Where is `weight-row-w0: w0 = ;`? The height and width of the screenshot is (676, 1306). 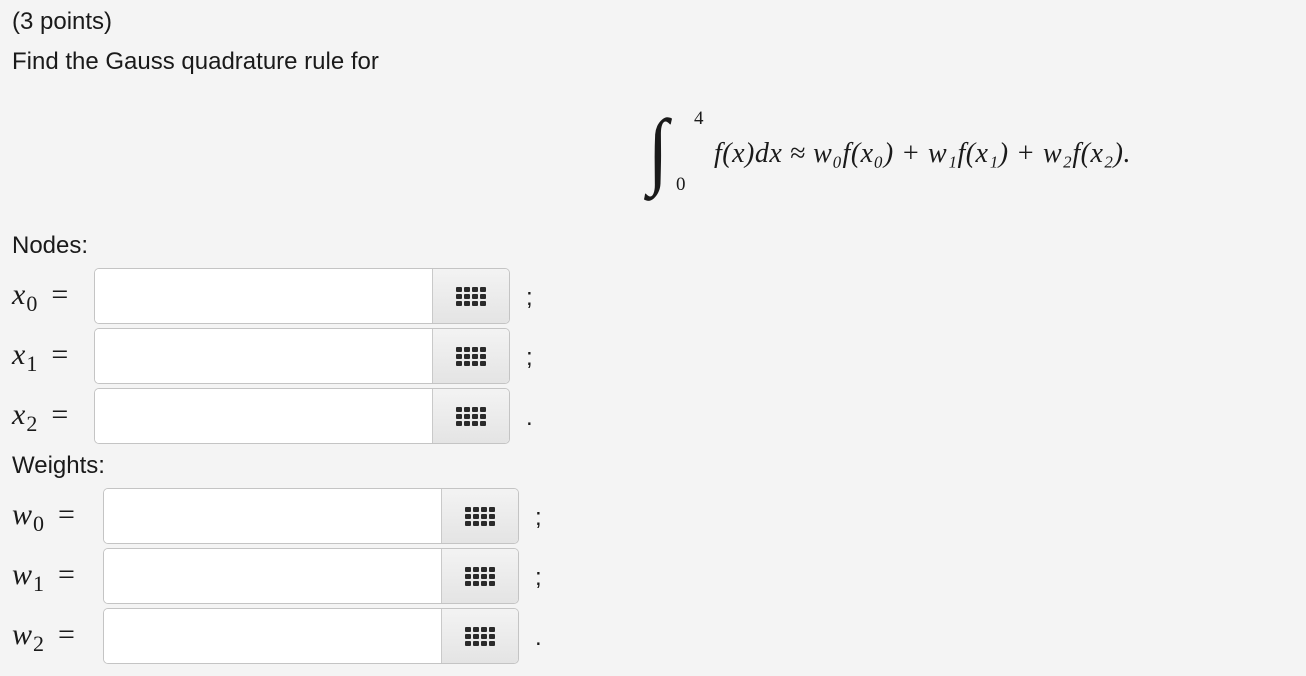
weight-row-w0: w0 = ; is located at coordinates (300, 518).